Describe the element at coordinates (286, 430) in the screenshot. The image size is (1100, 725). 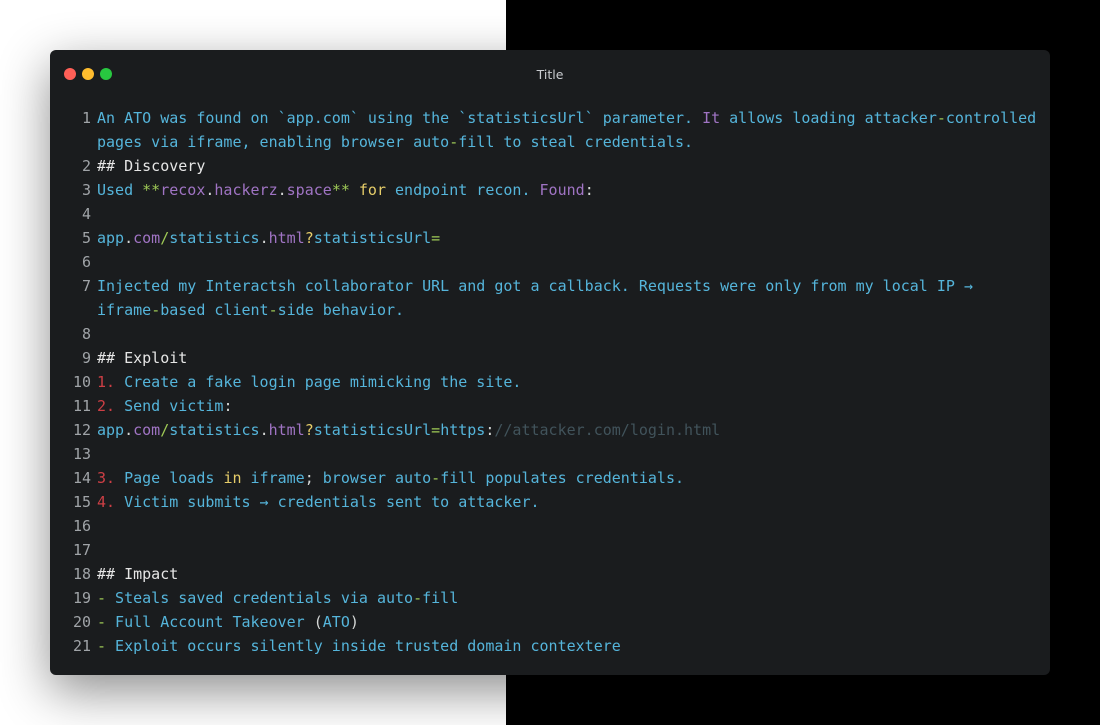
I see `code-token: html` at that location.